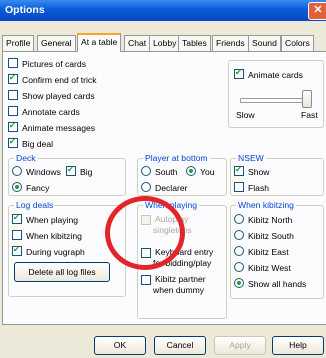  Describe the element at coordinates (47, 63) in the screenshot. I see `pictures-of-cards-checkbox: Pictures of cards` at that location.